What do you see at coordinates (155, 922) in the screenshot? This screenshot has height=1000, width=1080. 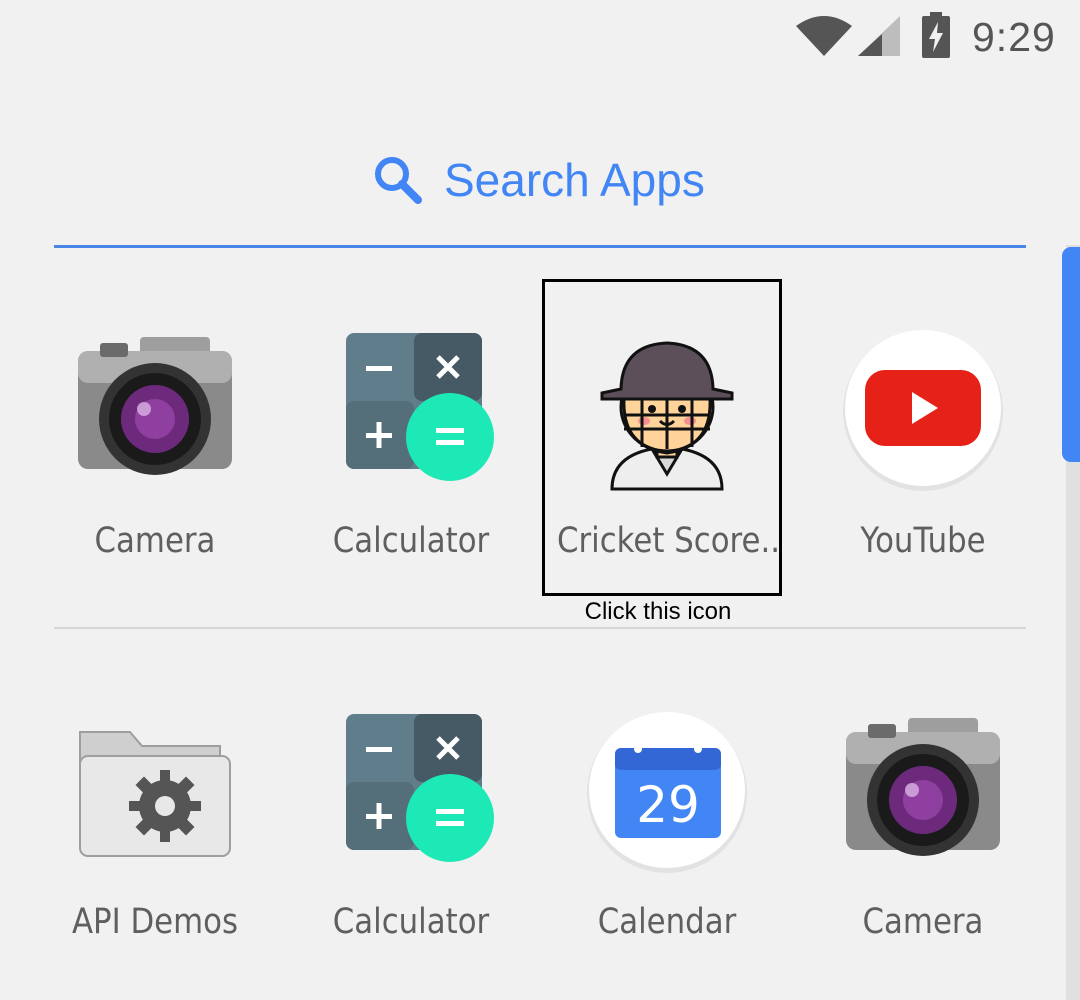 I see `app-label: API Demos` at bounding box center [155, 922].